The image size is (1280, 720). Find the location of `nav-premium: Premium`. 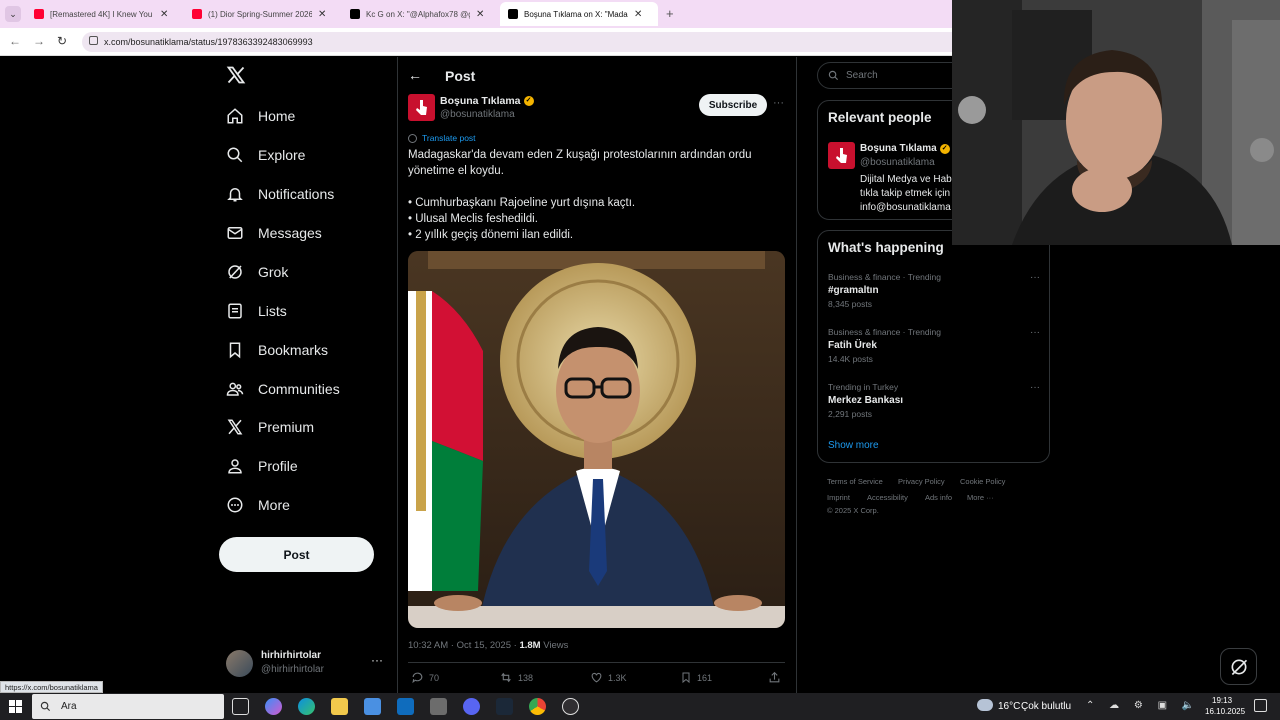

nav-premium: Premium is located at coordinates (270, 427).